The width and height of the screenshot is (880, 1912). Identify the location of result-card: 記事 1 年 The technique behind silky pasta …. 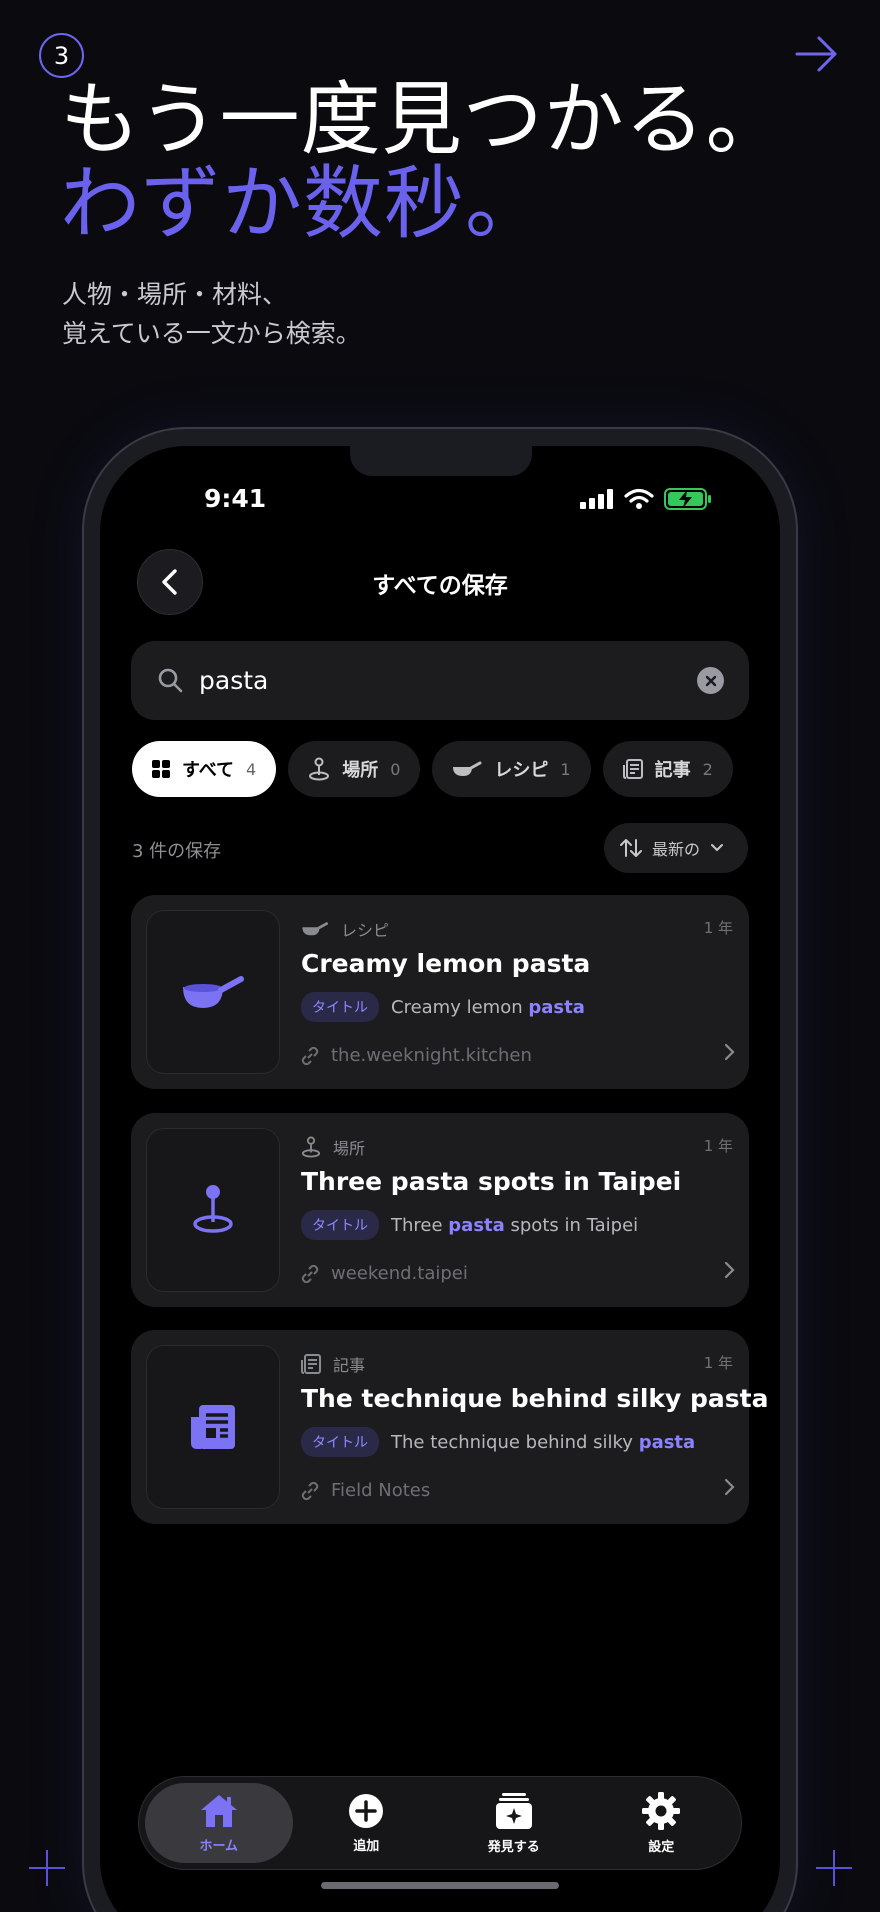
(449, 1427).